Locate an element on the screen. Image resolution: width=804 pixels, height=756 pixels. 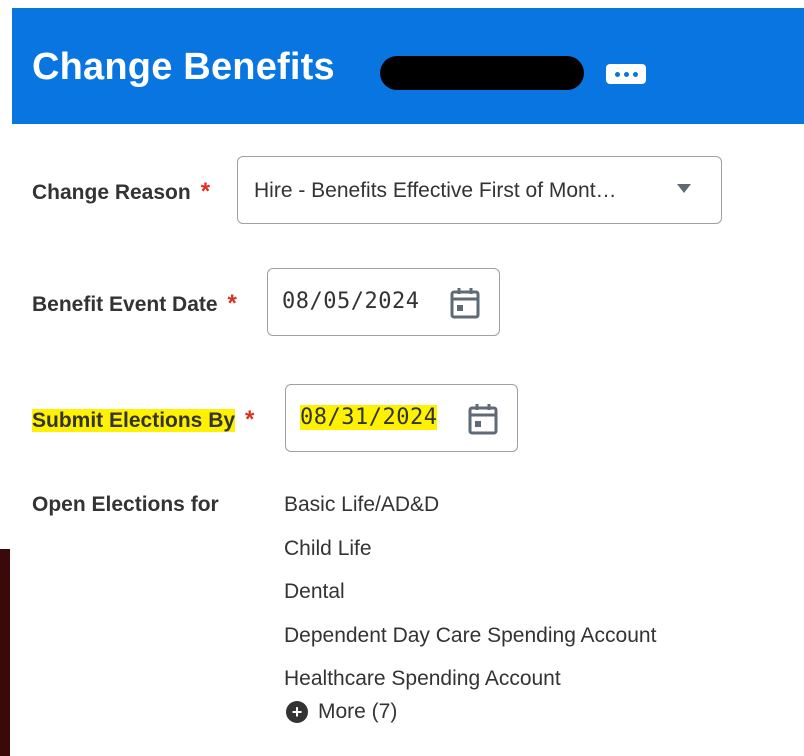
ellipsis-icon is located at coordinates (617, 74).